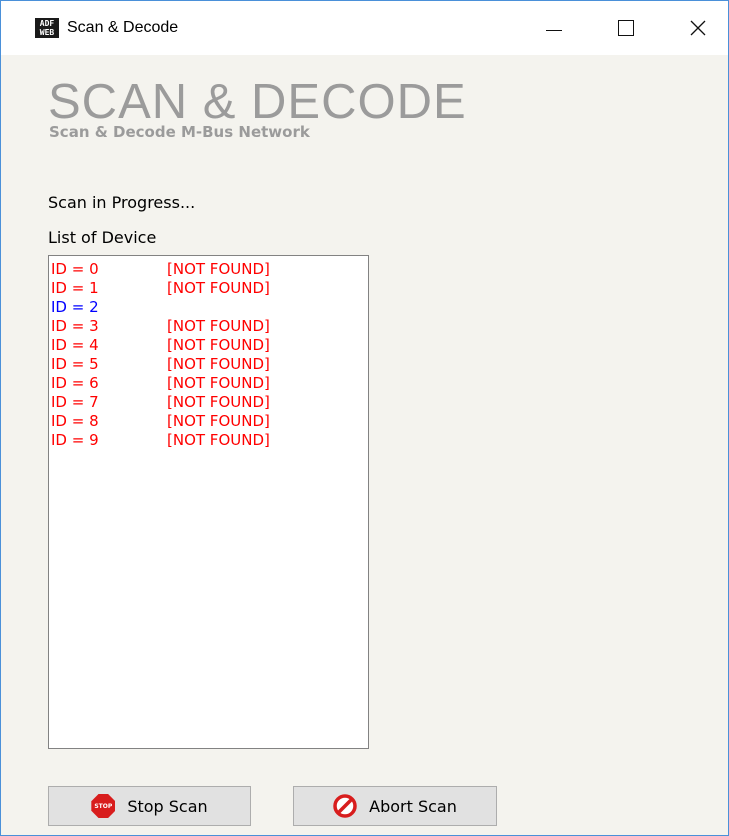 The width and height of the screenshot is (729, 836). Describe the element at coordinates (75, 440) in the screenshot. I see `device-id: ID = 9` at that location.